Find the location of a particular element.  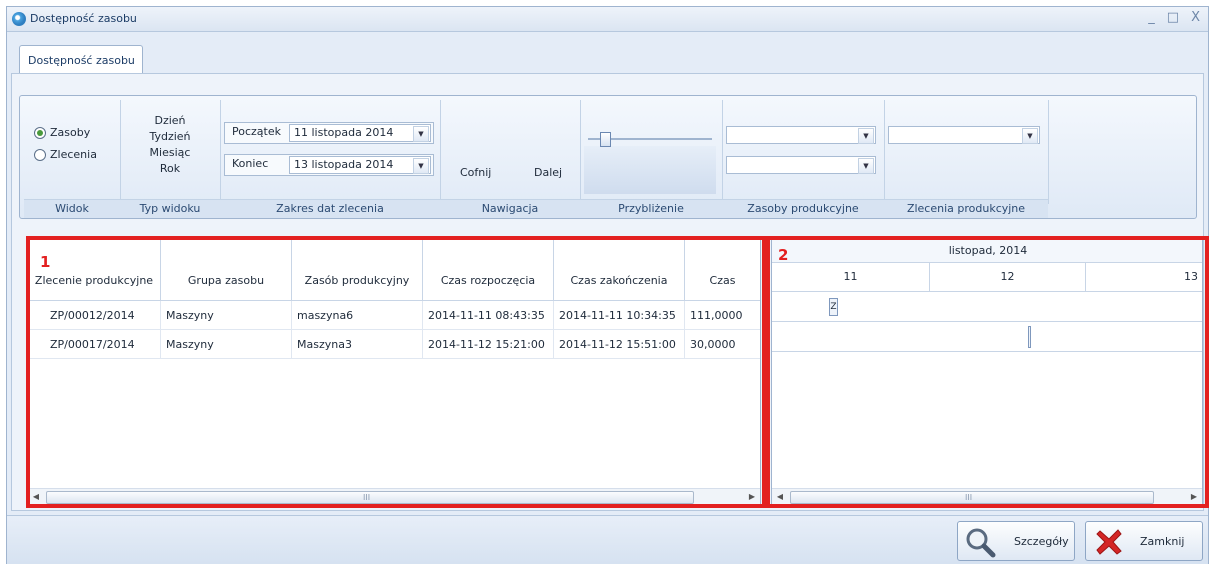

view-type-day: Dzień is located at coordinates (170, 120).